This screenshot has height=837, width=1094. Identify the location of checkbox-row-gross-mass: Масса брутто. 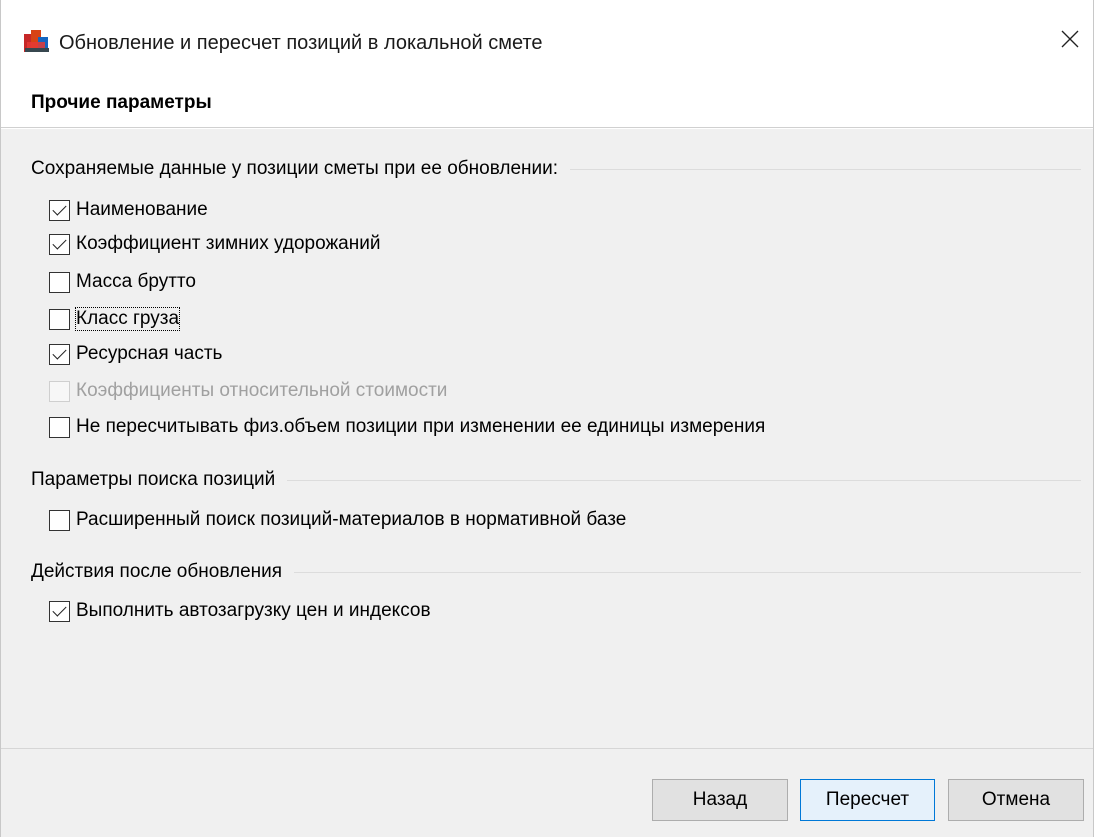
(122, 282).